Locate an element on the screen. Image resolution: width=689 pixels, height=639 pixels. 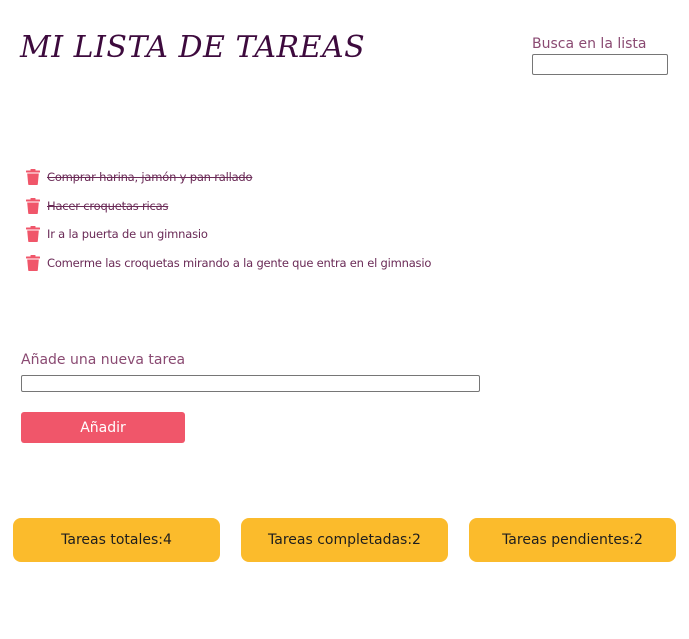
task-text: Comprar harina, jamón y pan rallado is located at coordinates (150, 177).